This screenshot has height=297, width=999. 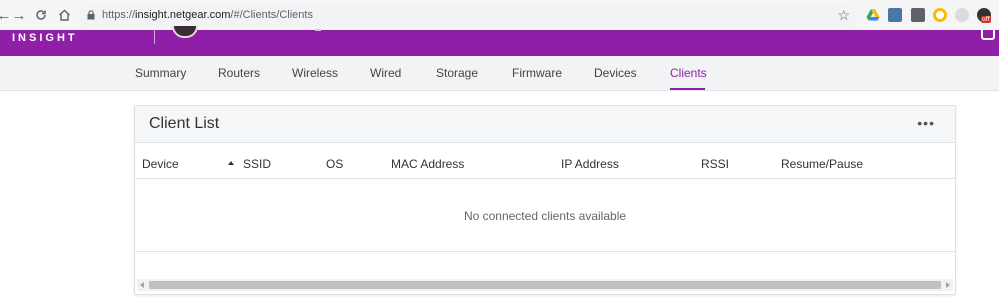 I want to click on url-scheme: https://, so click(x=119, y=15).